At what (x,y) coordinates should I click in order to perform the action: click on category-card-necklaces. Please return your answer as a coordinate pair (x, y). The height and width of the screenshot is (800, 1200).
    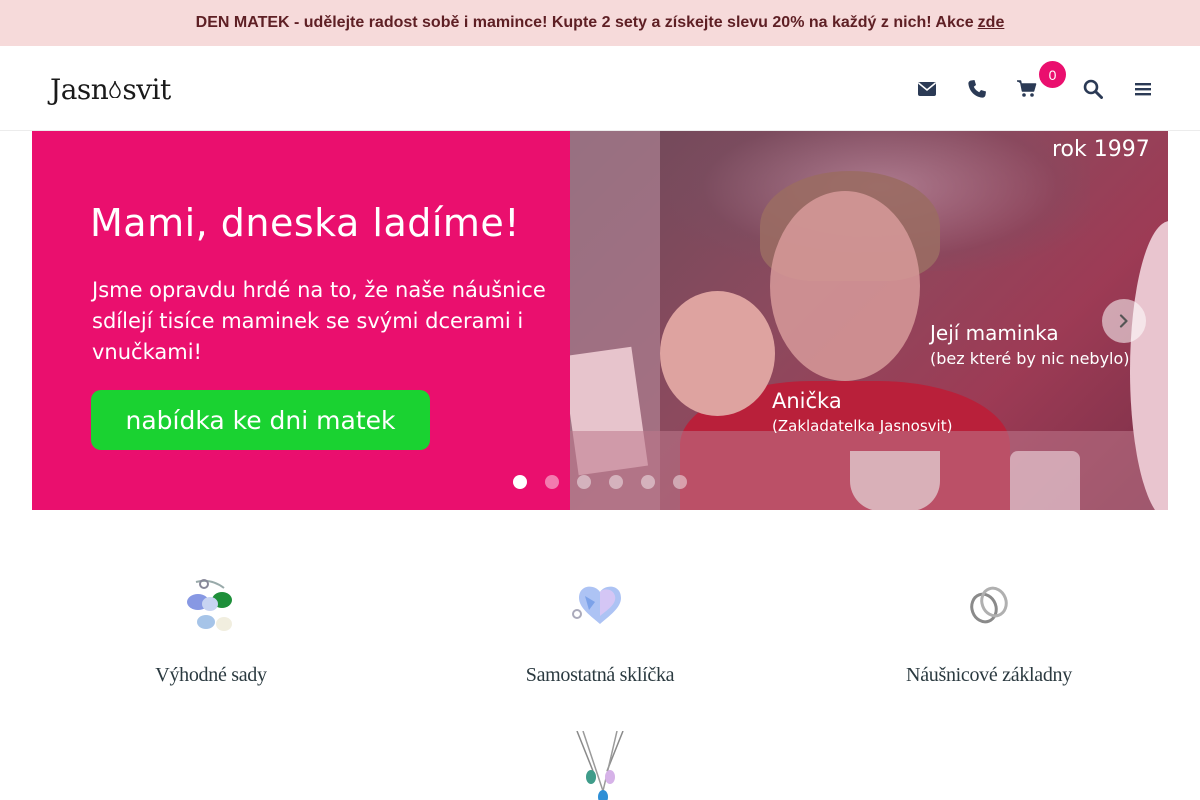
    Looking at the image, I should click on (600, 762).